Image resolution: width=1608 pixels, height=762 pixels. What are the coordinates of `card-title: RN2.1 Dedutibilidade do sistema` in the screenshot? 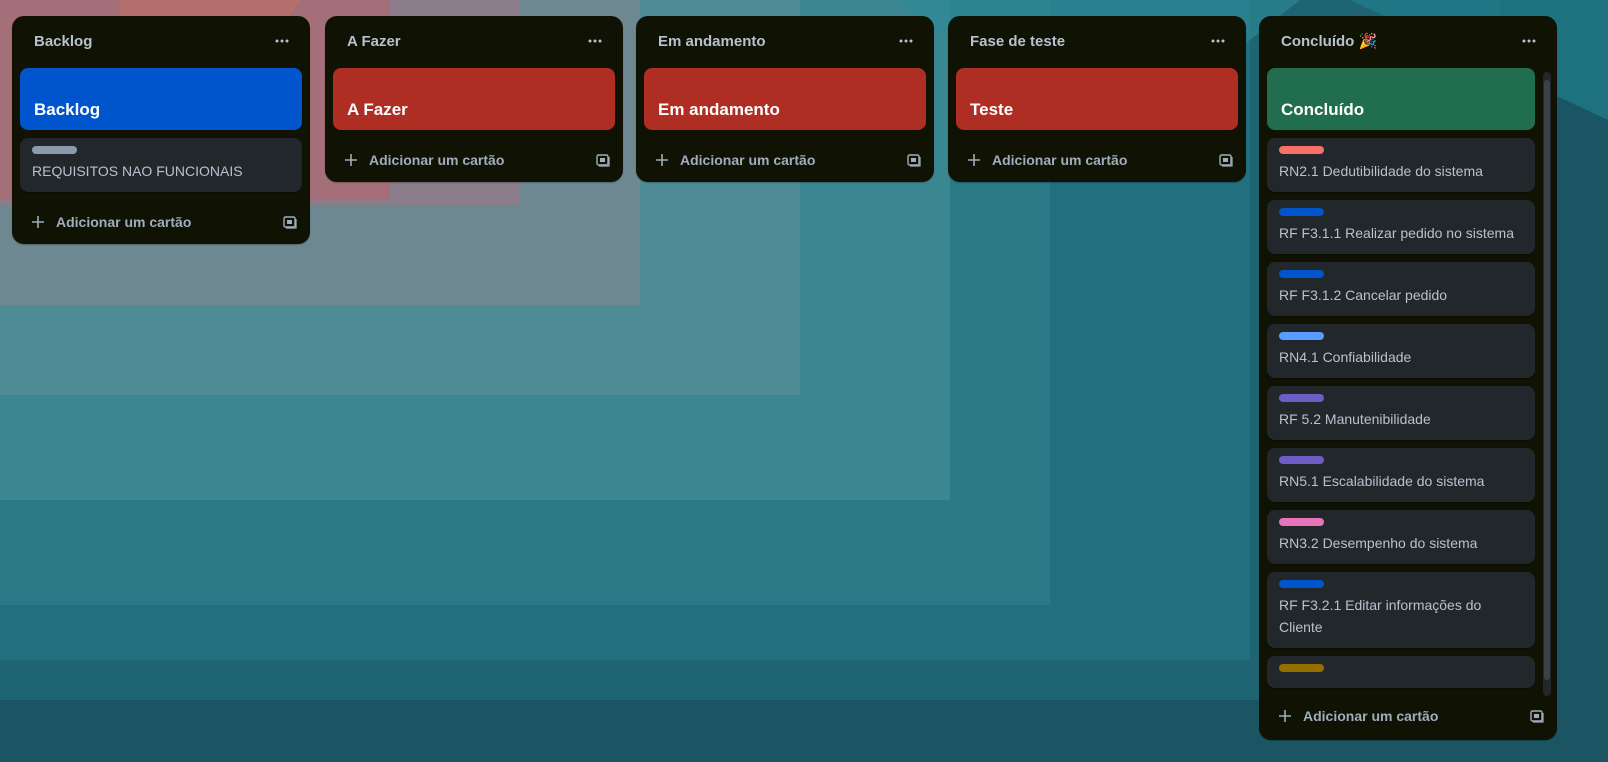 It's located at (1381, 171).